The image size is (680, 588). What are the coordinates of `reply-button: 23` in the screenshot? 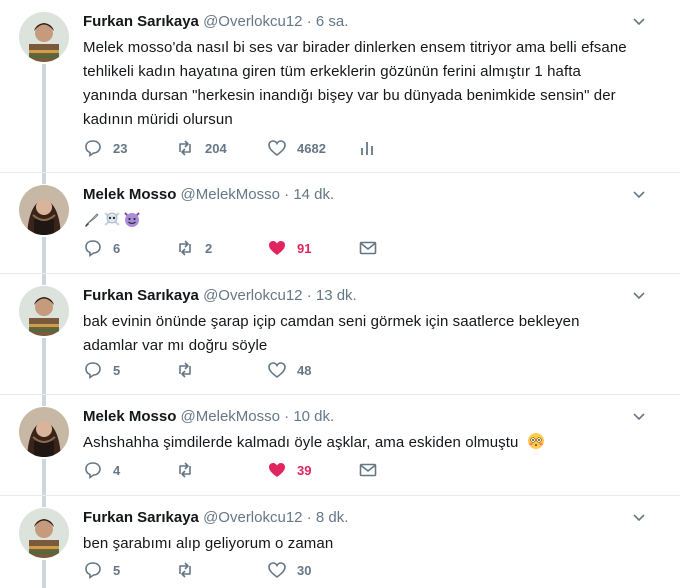 It's located at (105, 148).